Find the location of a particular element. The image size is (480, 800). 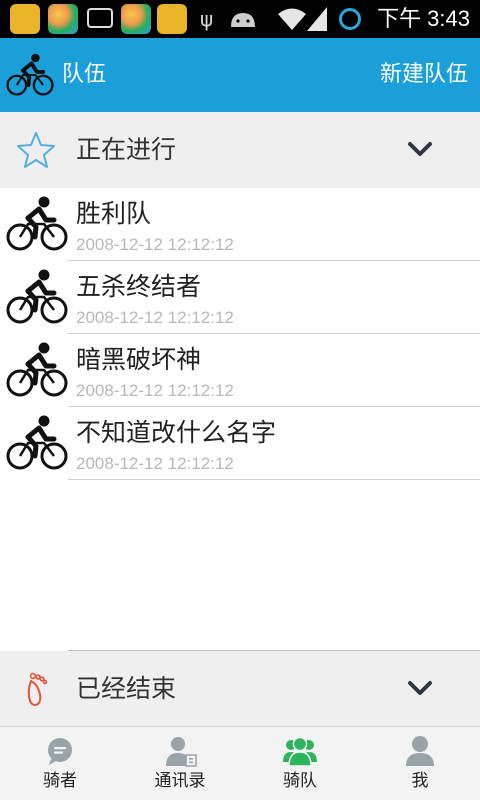

tab-label: 骑者 is located at coordinates (60, 781).